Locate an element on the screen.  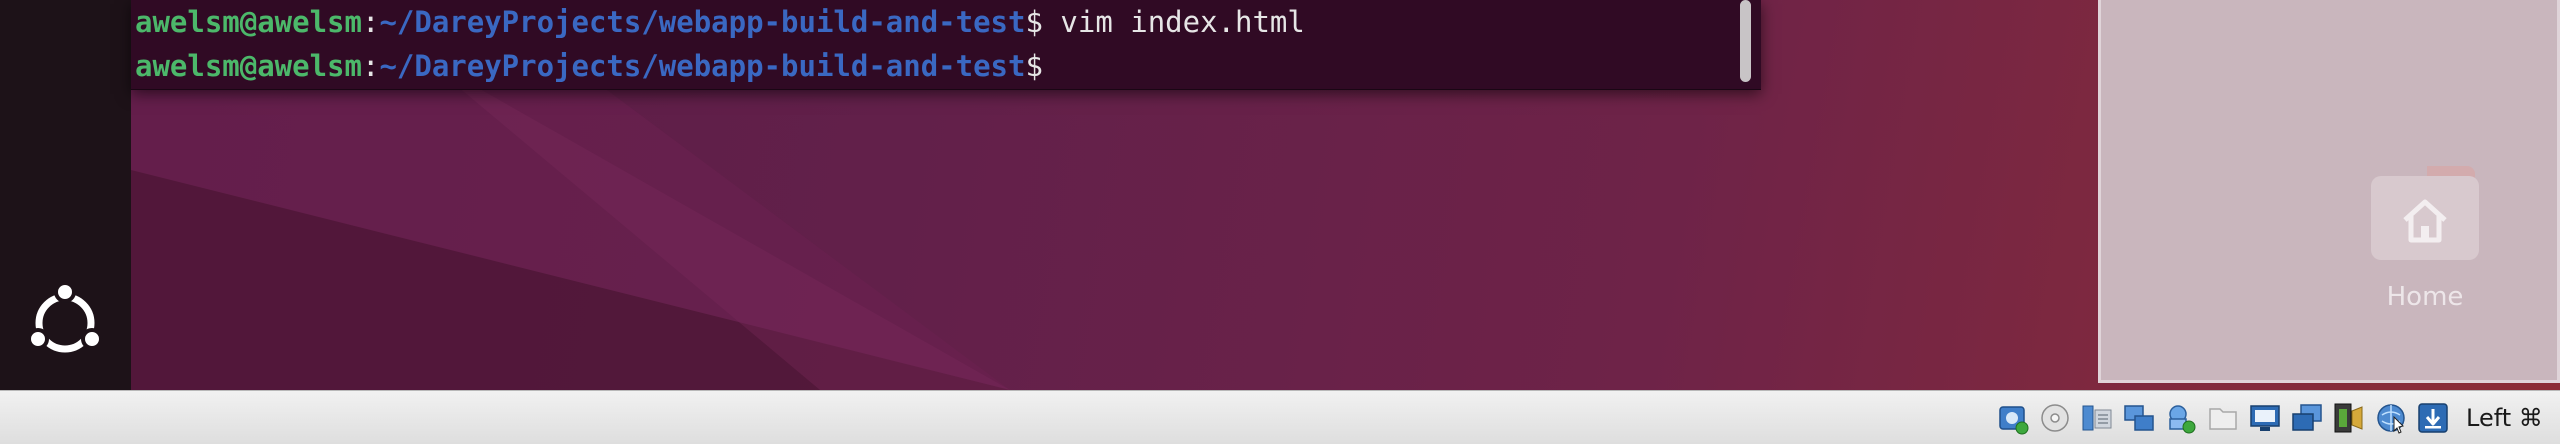
keyboard-capture-icon is located at coordinates (2433, 418).